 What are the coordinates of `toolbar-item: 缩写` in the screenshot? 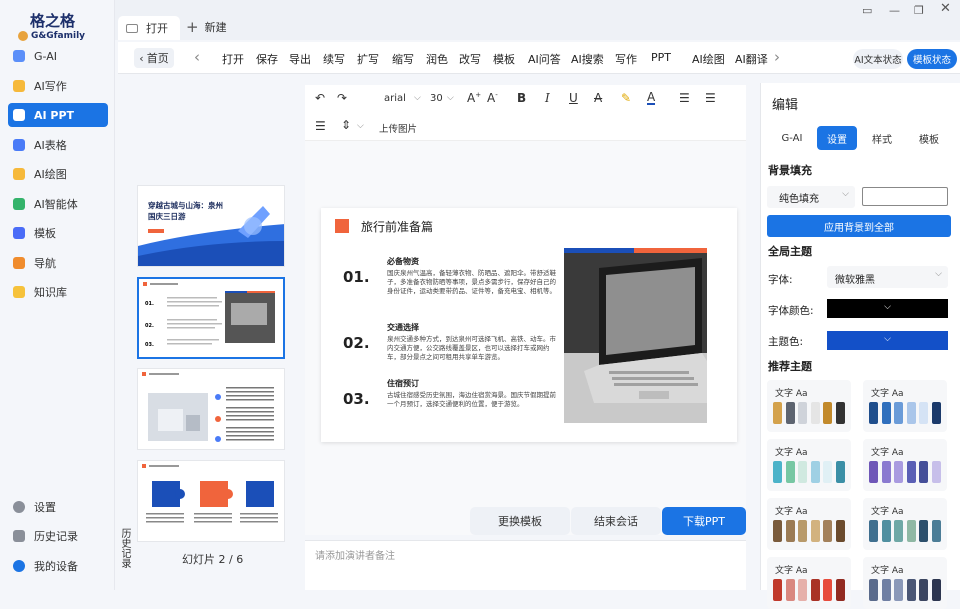 It's located at (403, 59).